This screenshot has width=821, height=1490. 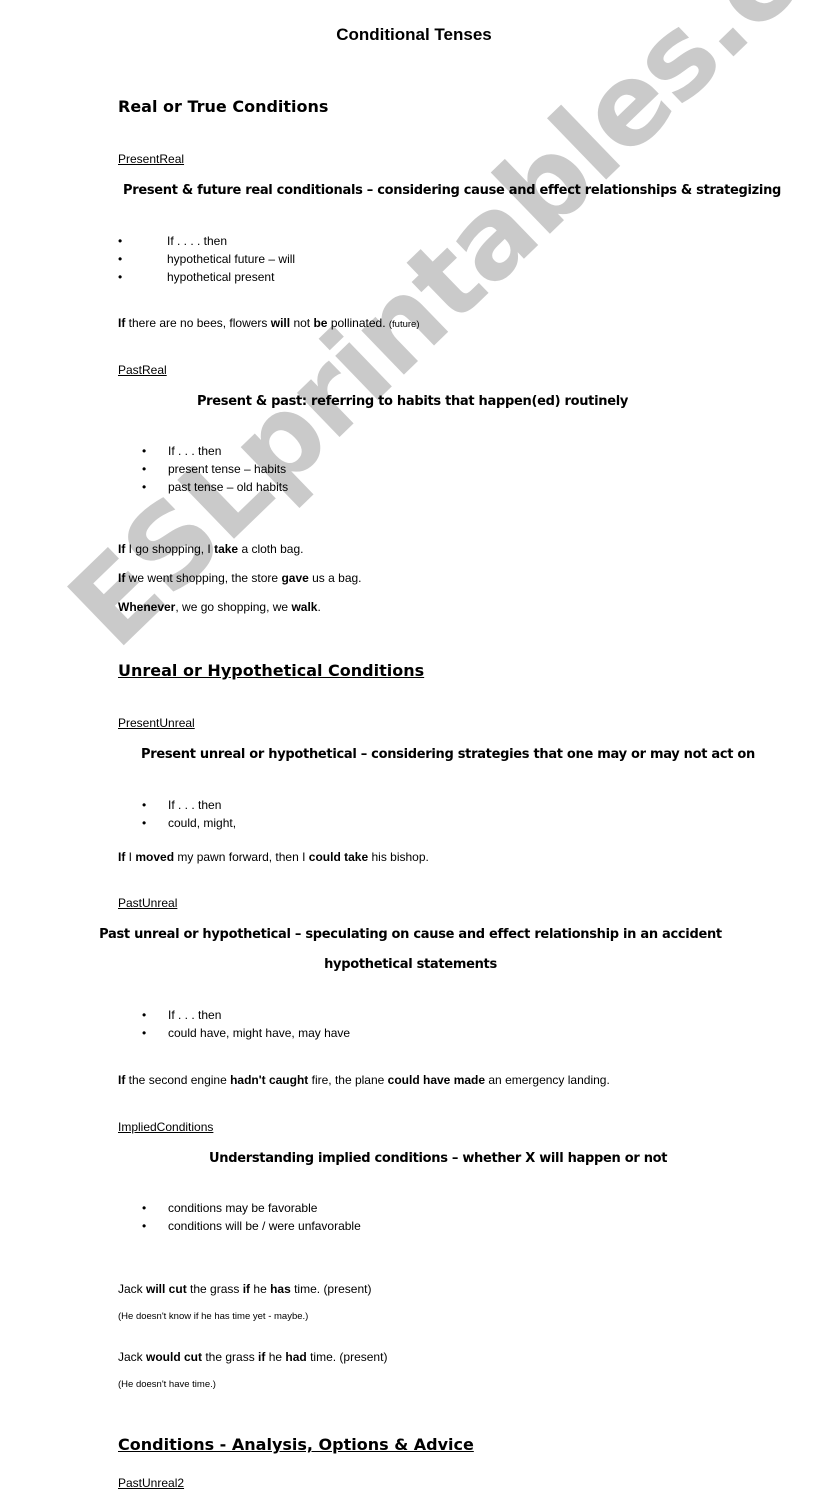 What do you see at coordinates (335, 578) in the screenshot?
I see `text: us a bag.` at bounding box center [335, 578].